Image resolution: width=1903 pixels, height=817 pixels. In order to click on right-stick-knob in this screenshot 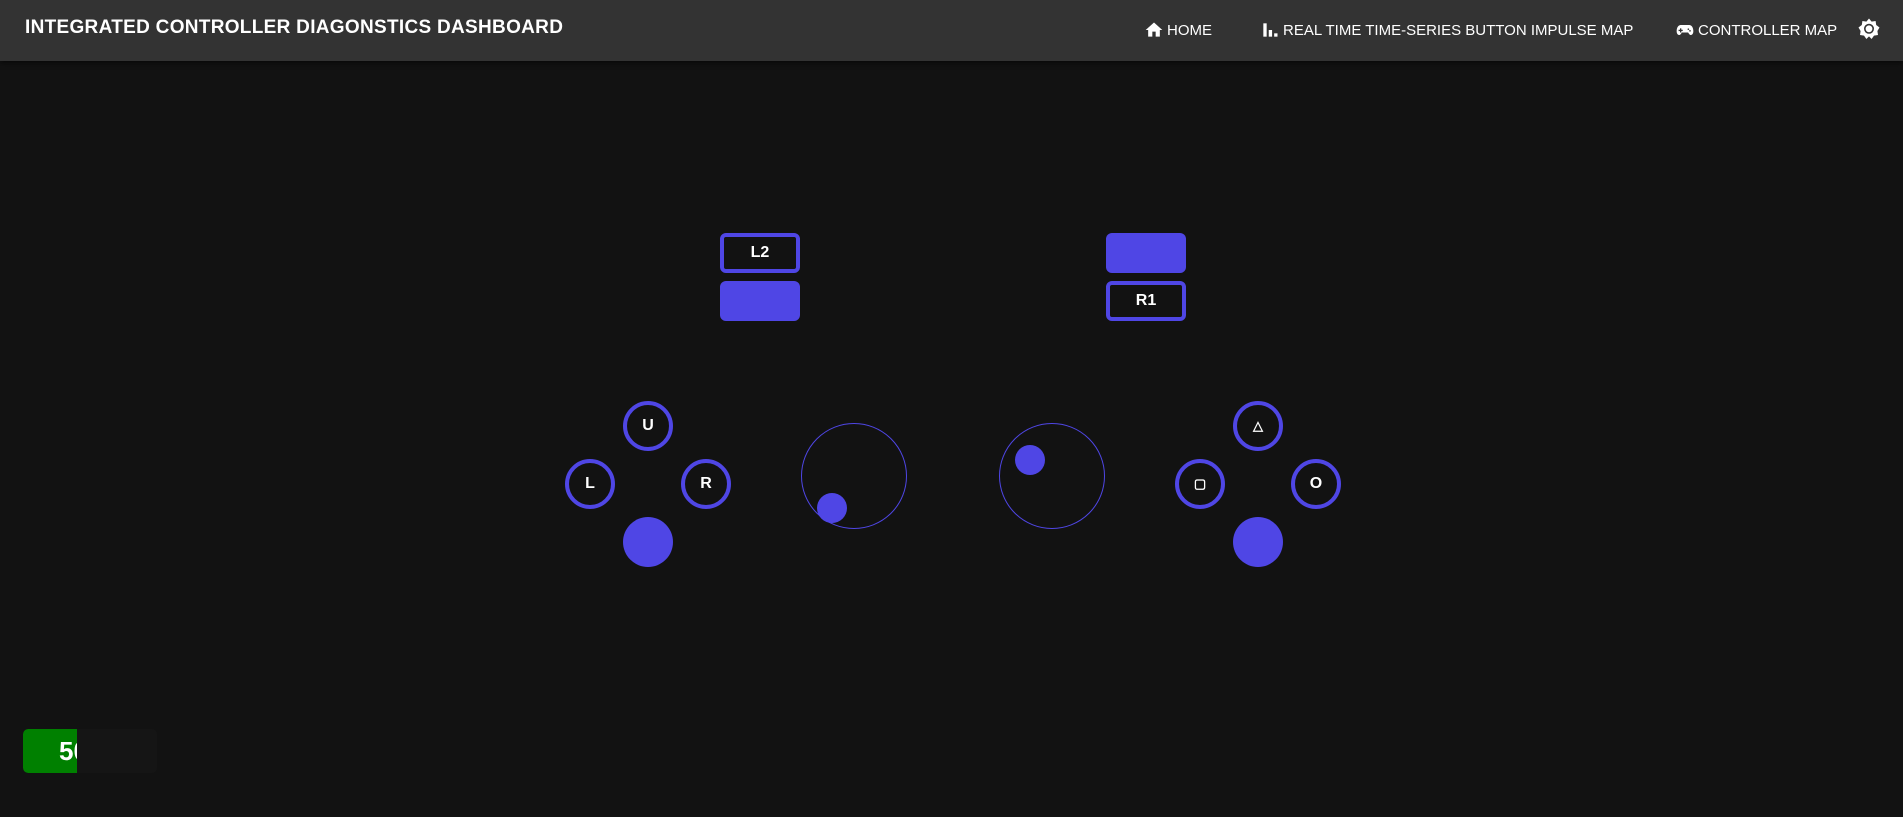, I will do `click(1029, 460)`.